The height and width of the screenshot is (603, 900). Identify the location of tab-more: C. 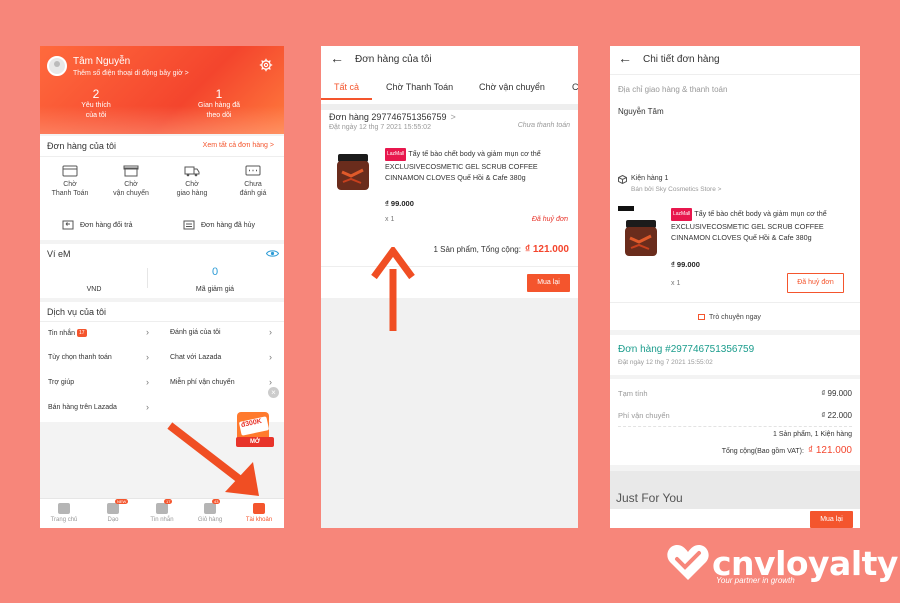
(575, 87).